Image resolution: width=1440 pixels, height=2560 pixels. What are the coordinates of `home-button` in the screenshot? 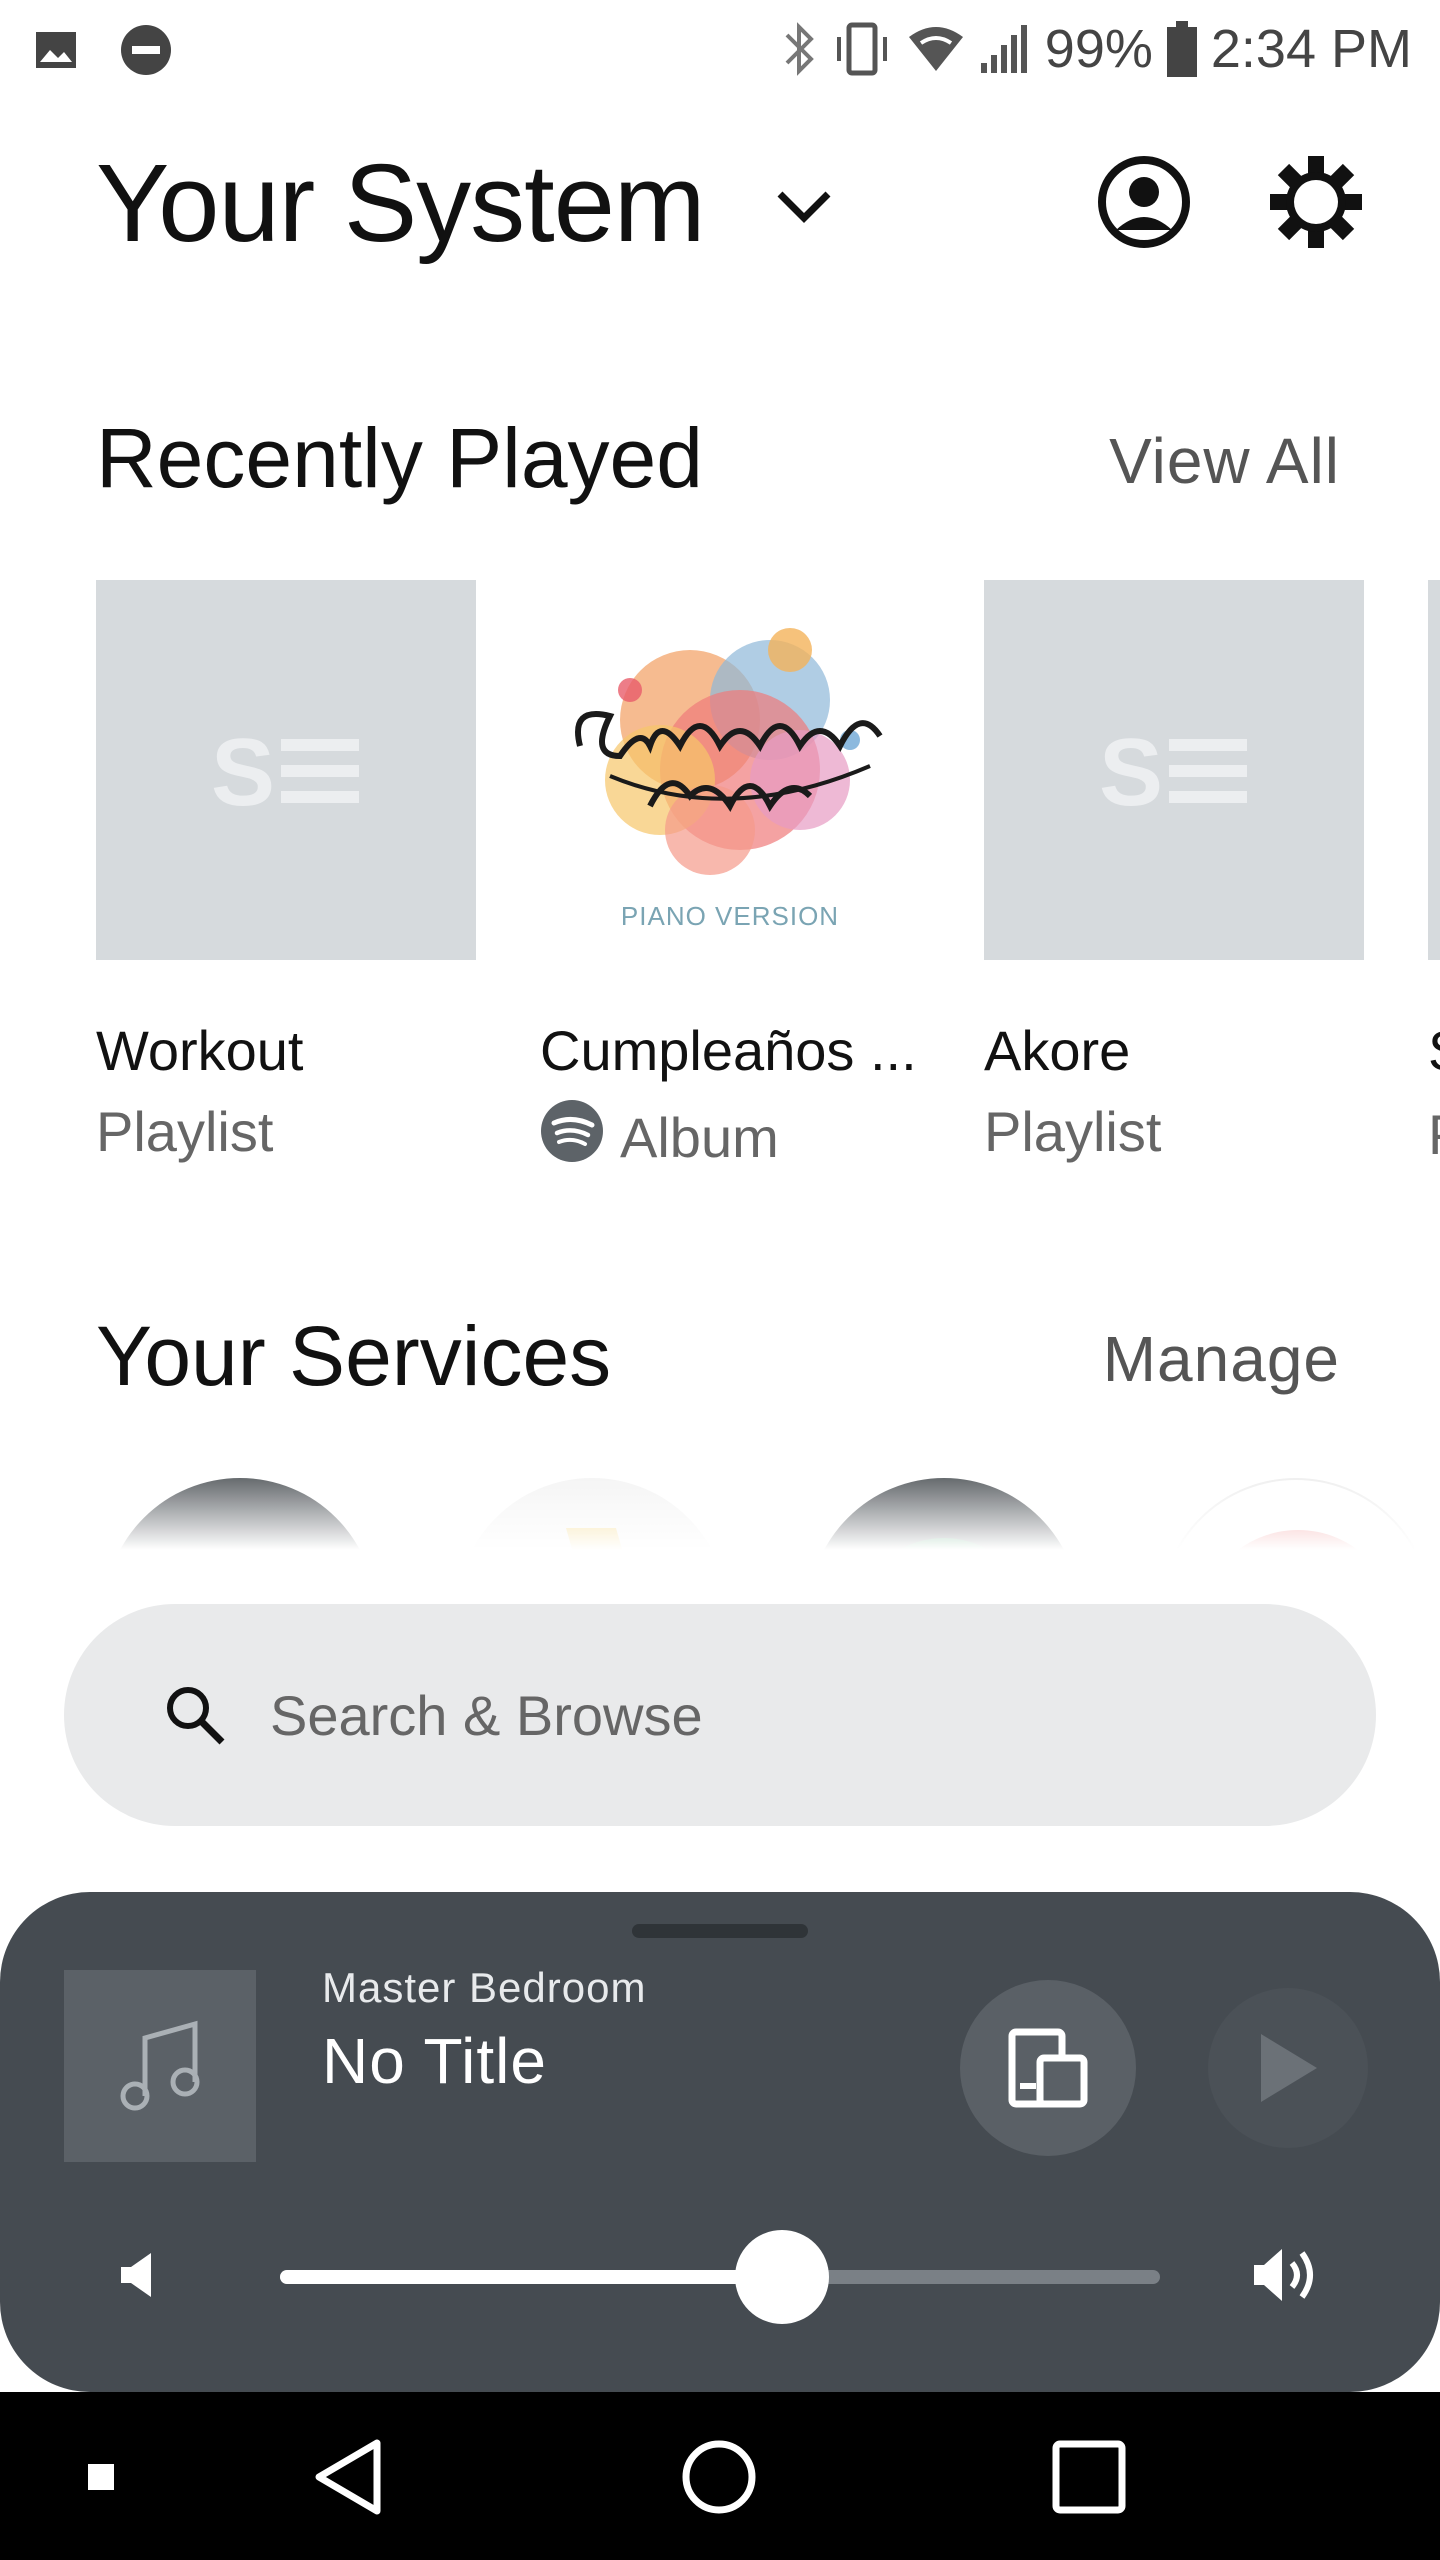 It's located at (719, 2477).